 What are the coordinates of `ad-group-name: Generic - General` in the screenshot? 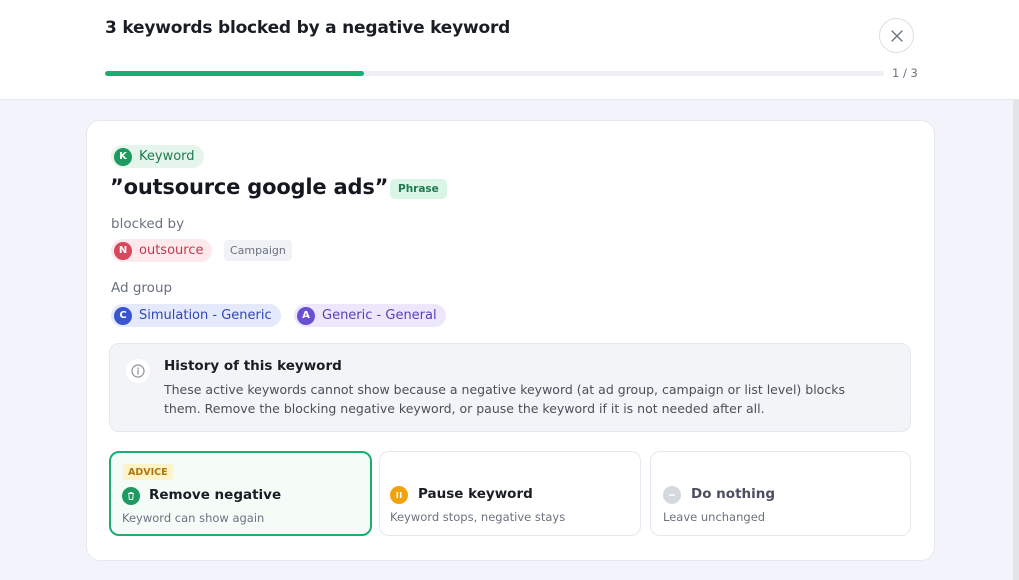 It's located at (379, 315).